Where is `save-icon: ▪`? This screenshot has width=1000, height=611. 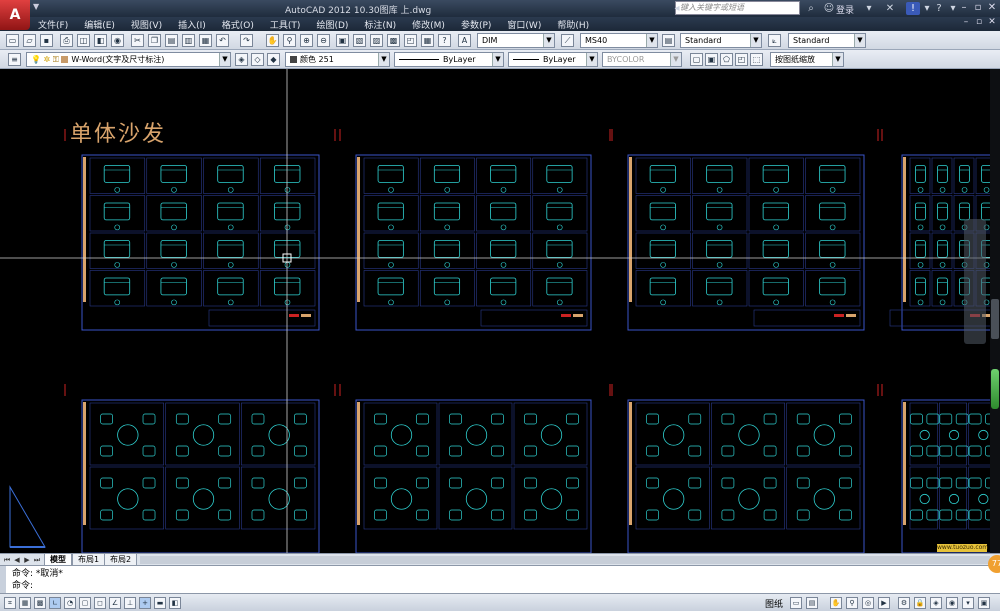
save-icon: ▪ is located at coordinates (46, 40).